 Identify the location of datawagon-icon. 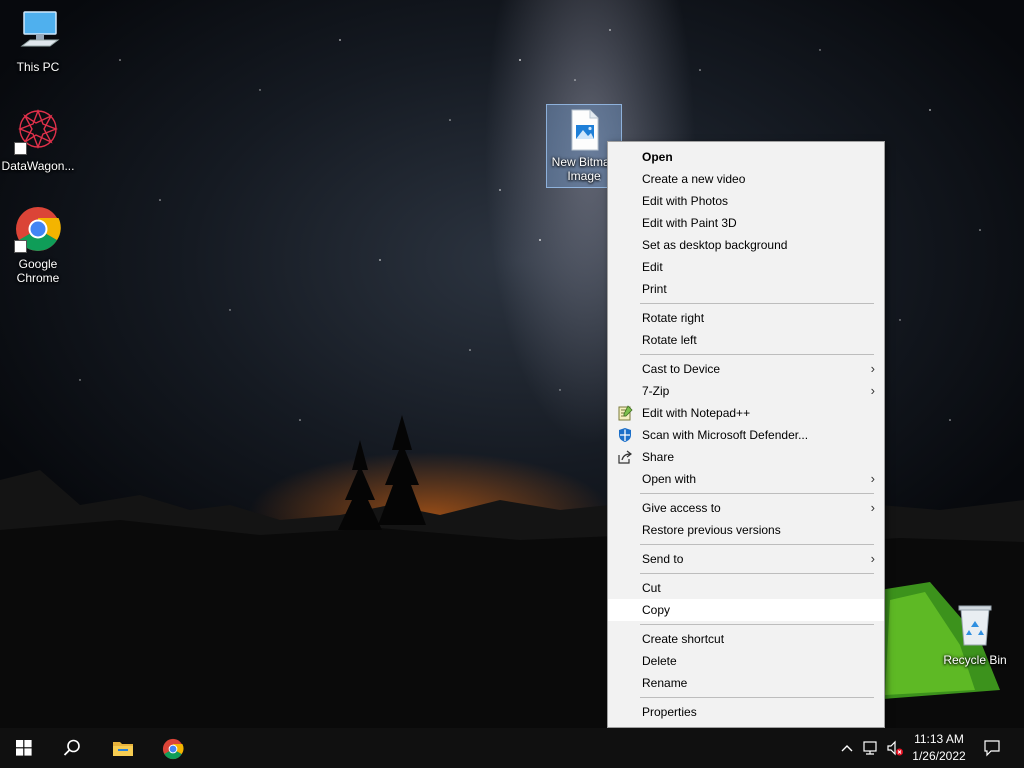
(38, 131).